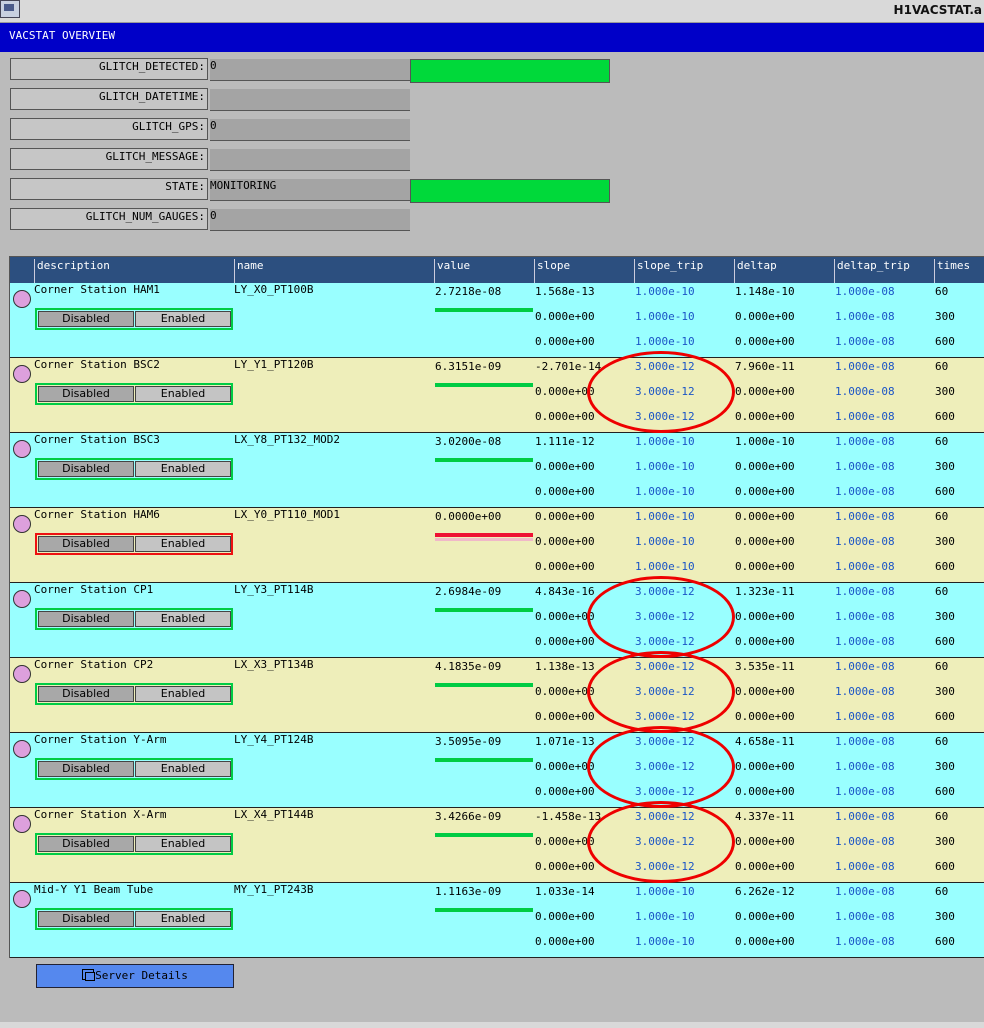  What do you see at coordinates (97, 289) in the screenshot?
I see `gauge-description: Corner Station HAM1` at bounding box center [97, 289].